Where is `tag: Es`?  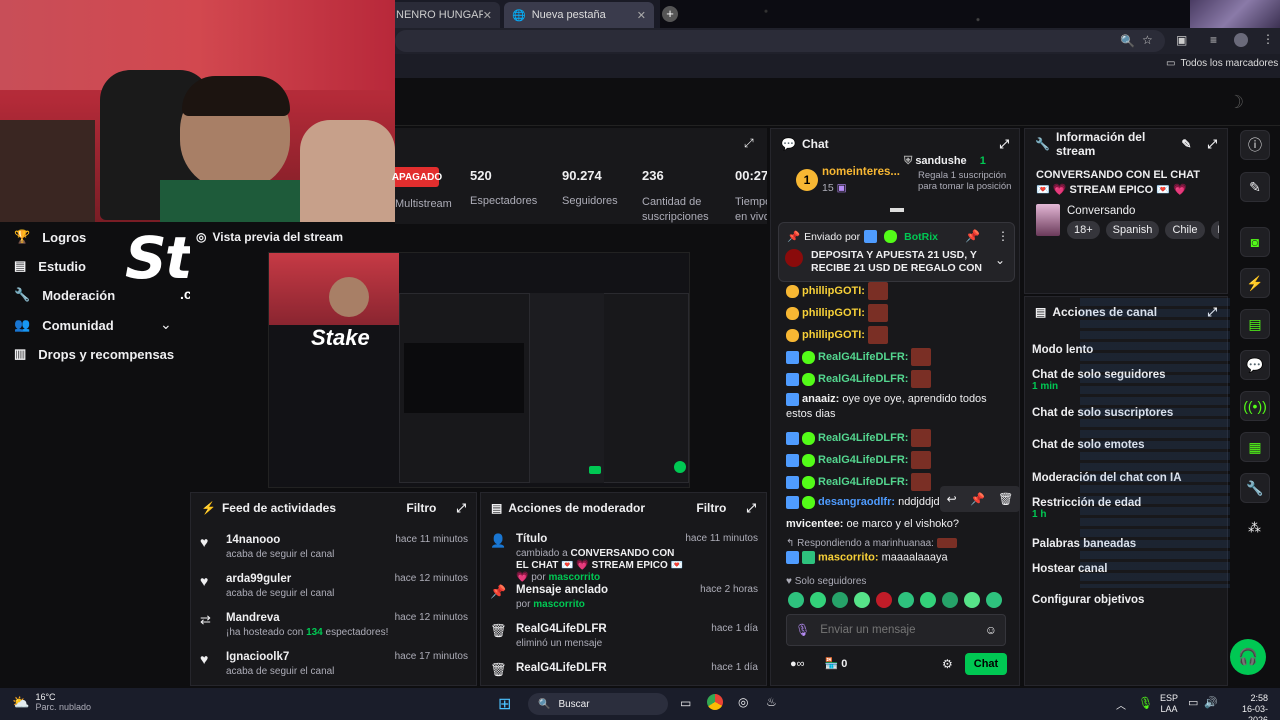 tag: Es is located at coordinates (1214, 230).